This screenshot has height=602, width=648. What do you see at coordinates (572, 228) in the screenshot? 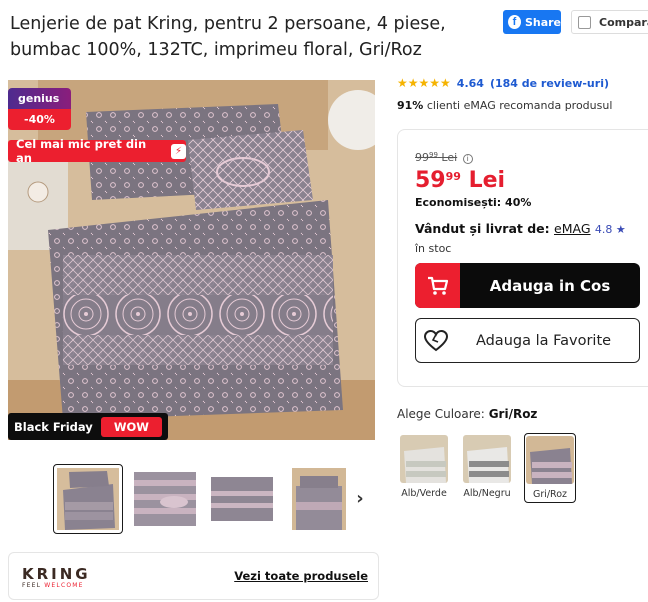
I see `seller-link: eMAG` at bounding box center [572, 228].